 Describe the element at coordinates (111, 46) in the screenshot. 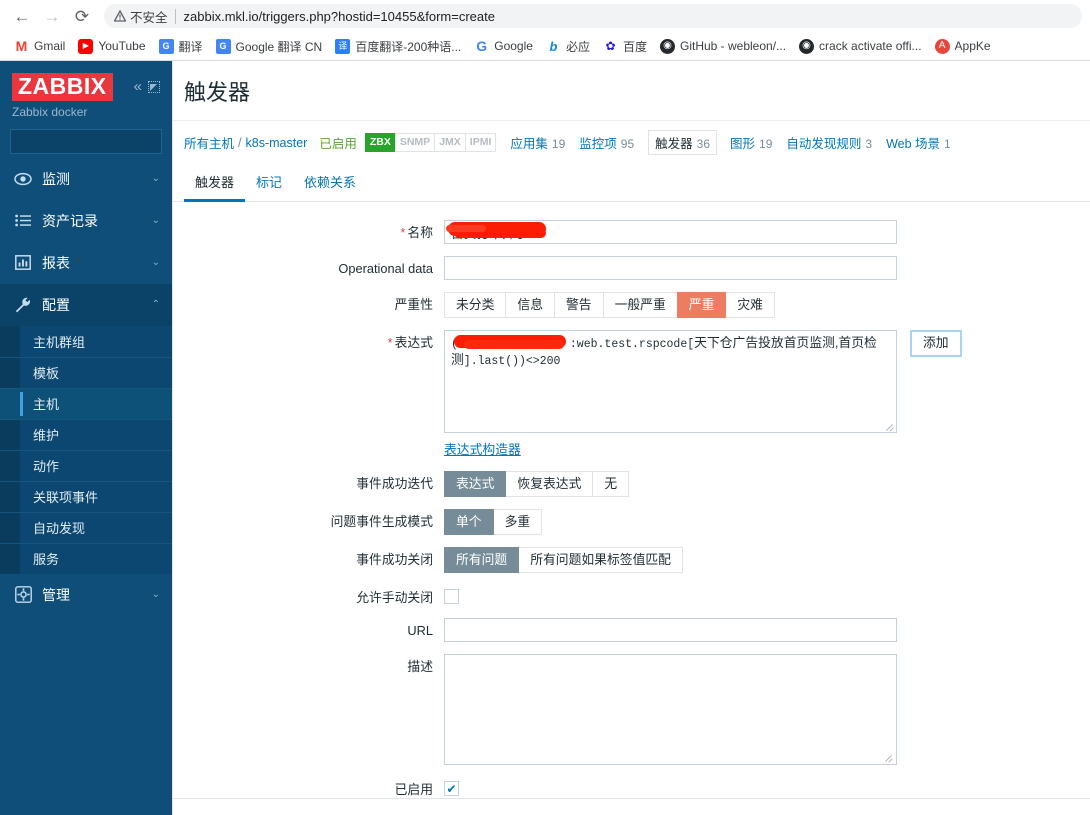

I see `bookmark-youtube: ▶ YouTube` at that location.